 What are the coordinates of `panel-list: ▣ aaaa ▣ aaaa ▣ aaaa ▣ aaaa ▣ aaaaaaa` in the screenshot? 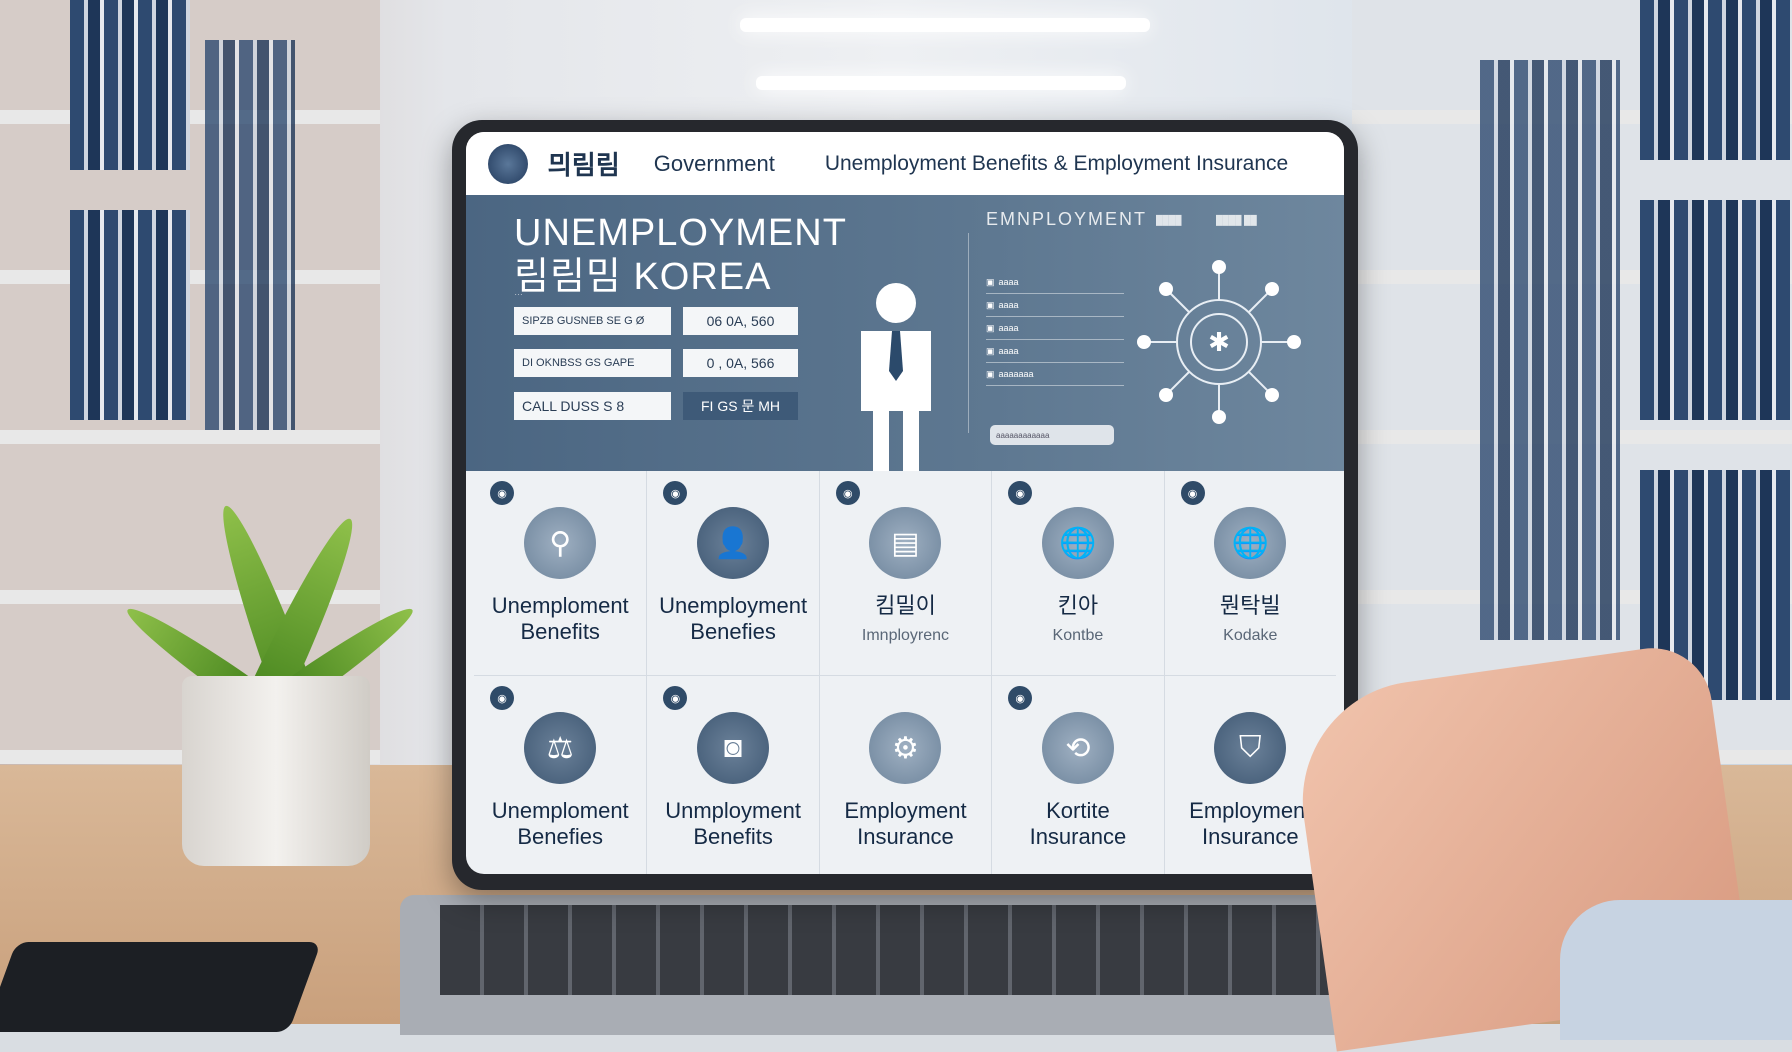 It's located at (1055, 328).